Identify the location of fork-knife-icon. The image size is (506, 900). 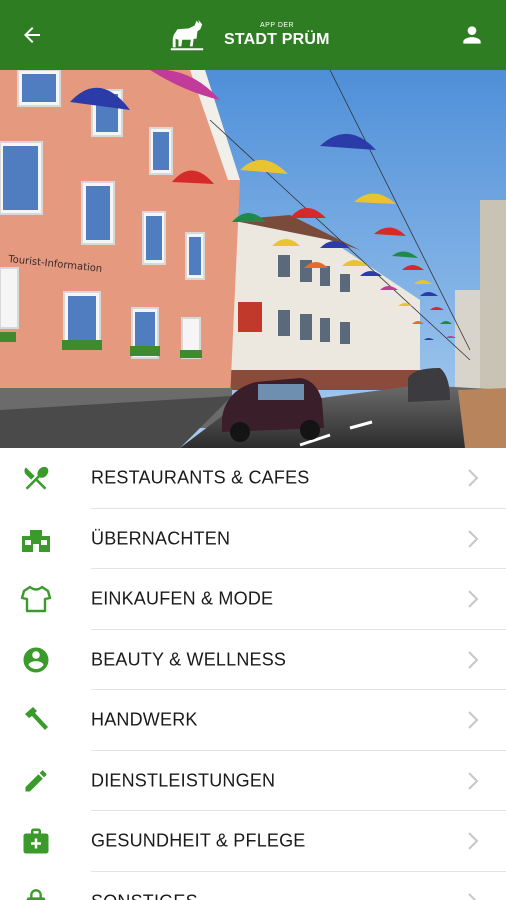
(36, 478).